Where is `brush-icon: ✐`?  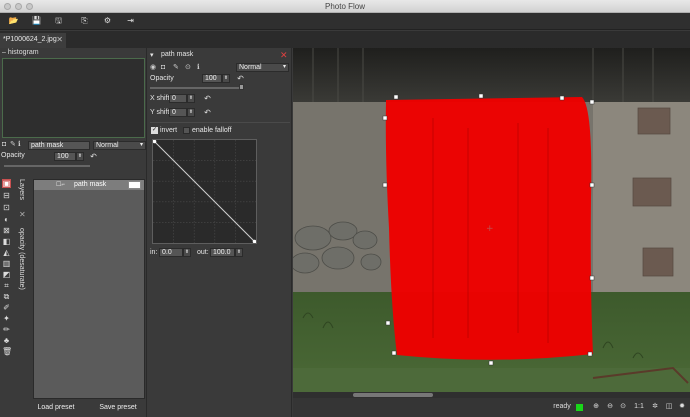 brush-icon: ✐ is located at coordinates (6, 307).